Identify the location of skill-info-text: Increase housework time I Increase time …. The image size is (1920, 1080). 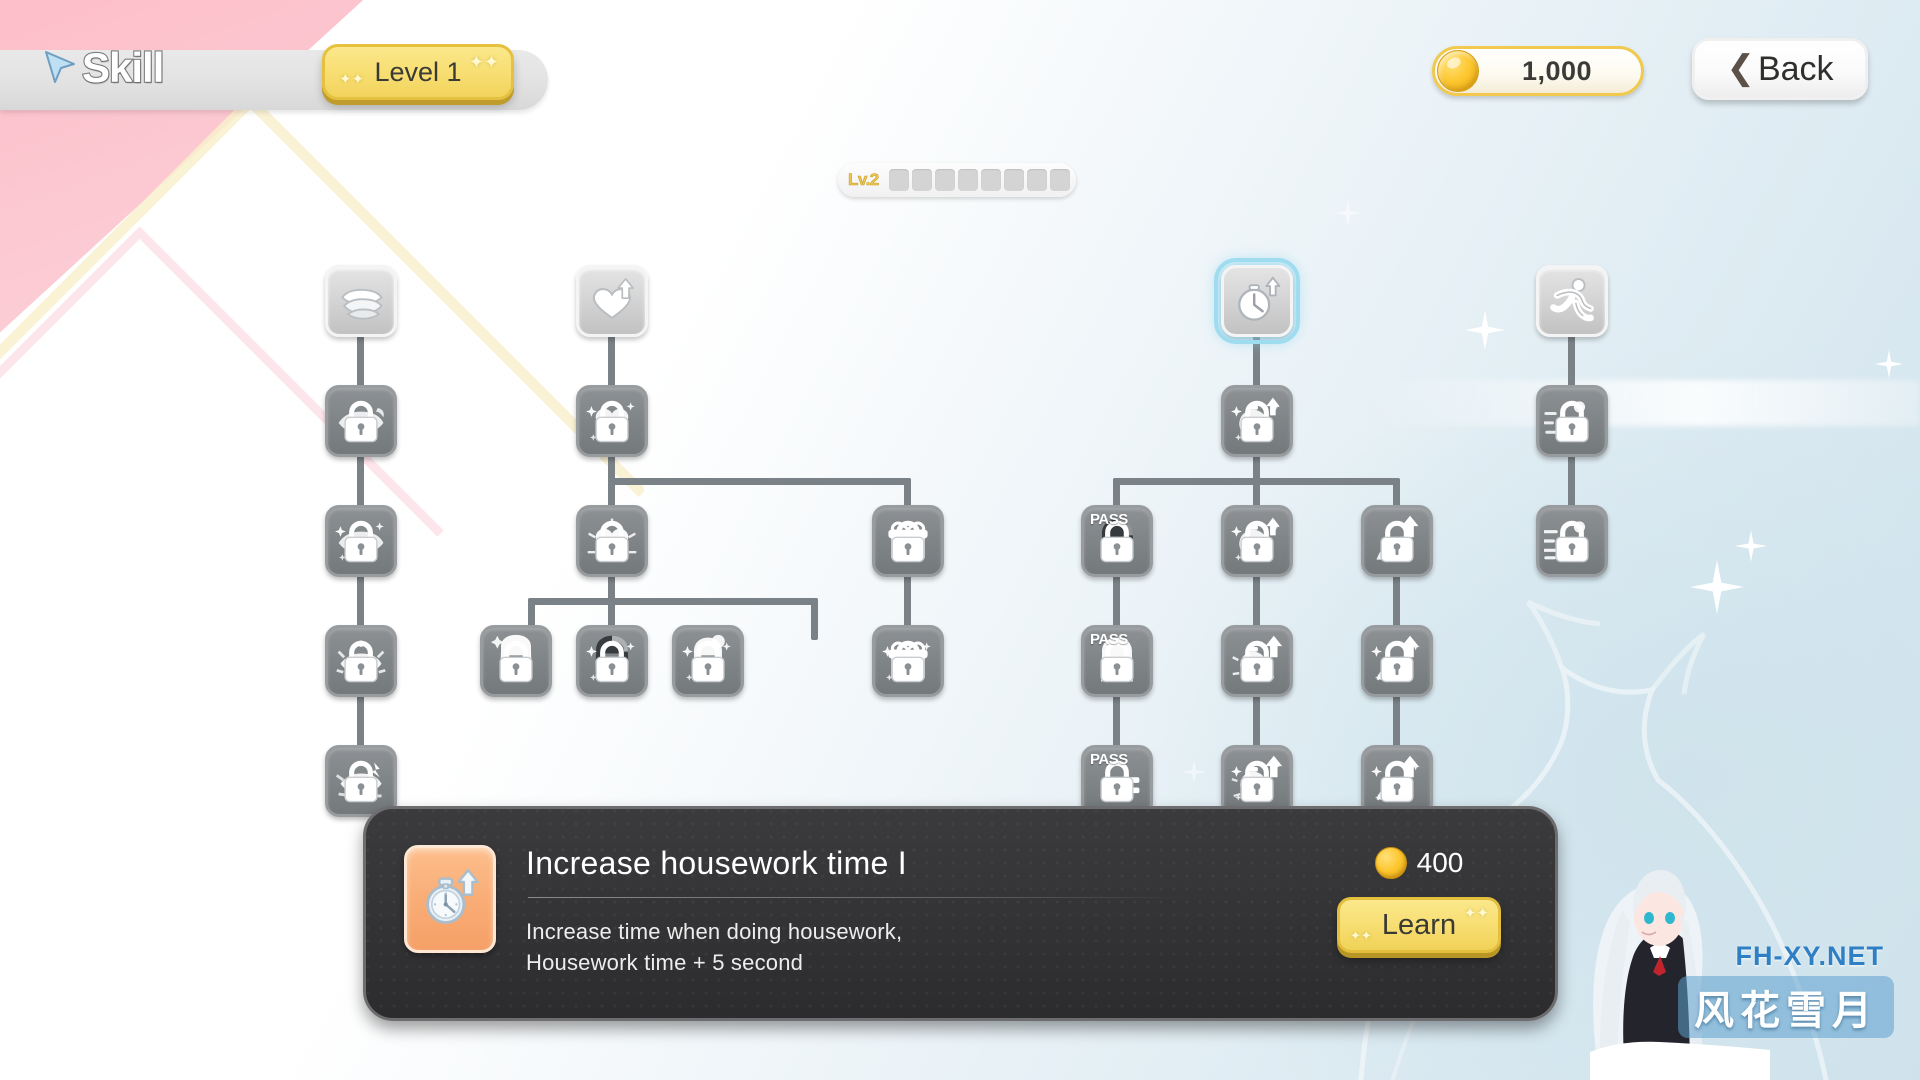
(907, 910).